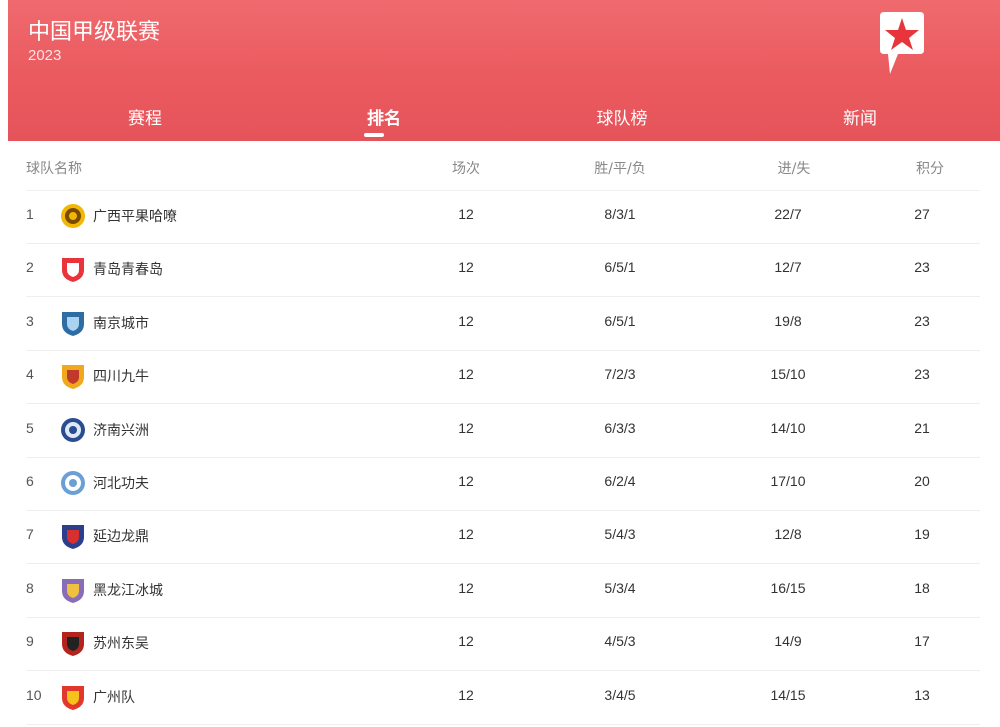  What do you see at coordinates (503, 644) in the screenshot?
I see `table-row: 9 苏州东吴 12 4/5/3 14/9 17` at bounding box center [503, 644].